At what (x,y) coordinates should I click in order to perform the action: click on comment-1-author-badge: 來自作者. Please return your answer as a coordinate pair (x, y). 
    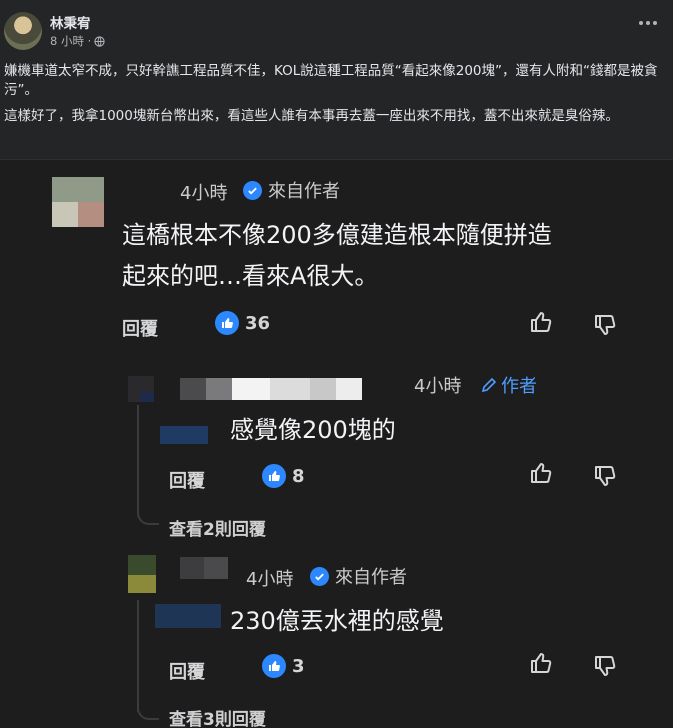
    Looking at the image, I should click on (291, 190).